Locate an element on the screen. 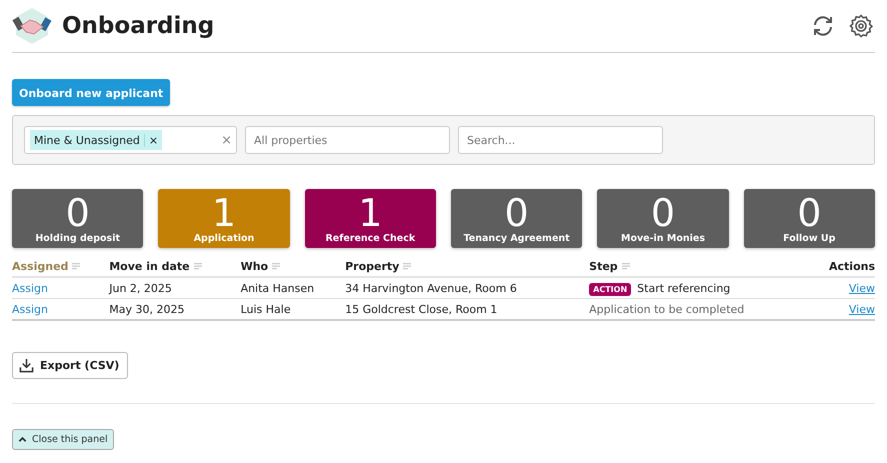 This screenshot has width=887, height=463. stage-label: Holding deposit is located at coordinates (77, 238).